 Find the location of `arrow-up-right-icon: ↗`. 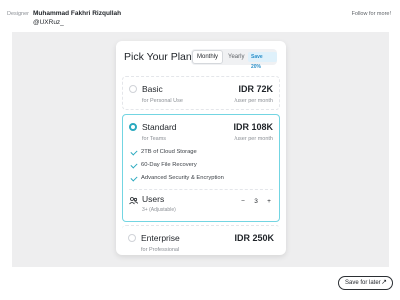

arrow-up-right-icon: ↗ is located at coordinates (384, 282).